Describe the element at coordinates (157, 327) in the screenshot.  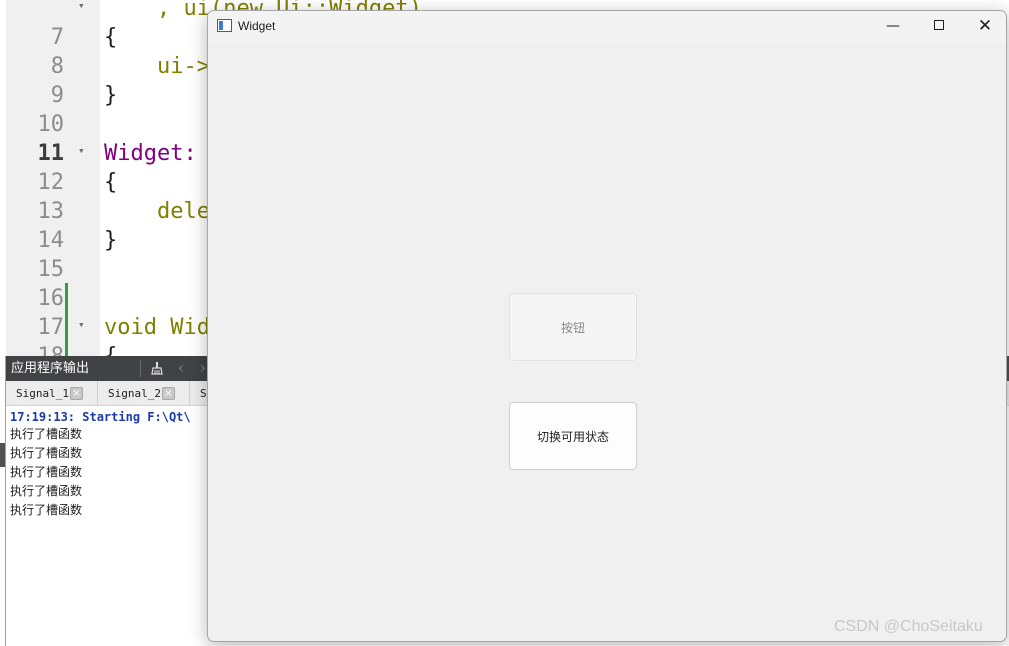
I see `code-text: void Wid` at that location.